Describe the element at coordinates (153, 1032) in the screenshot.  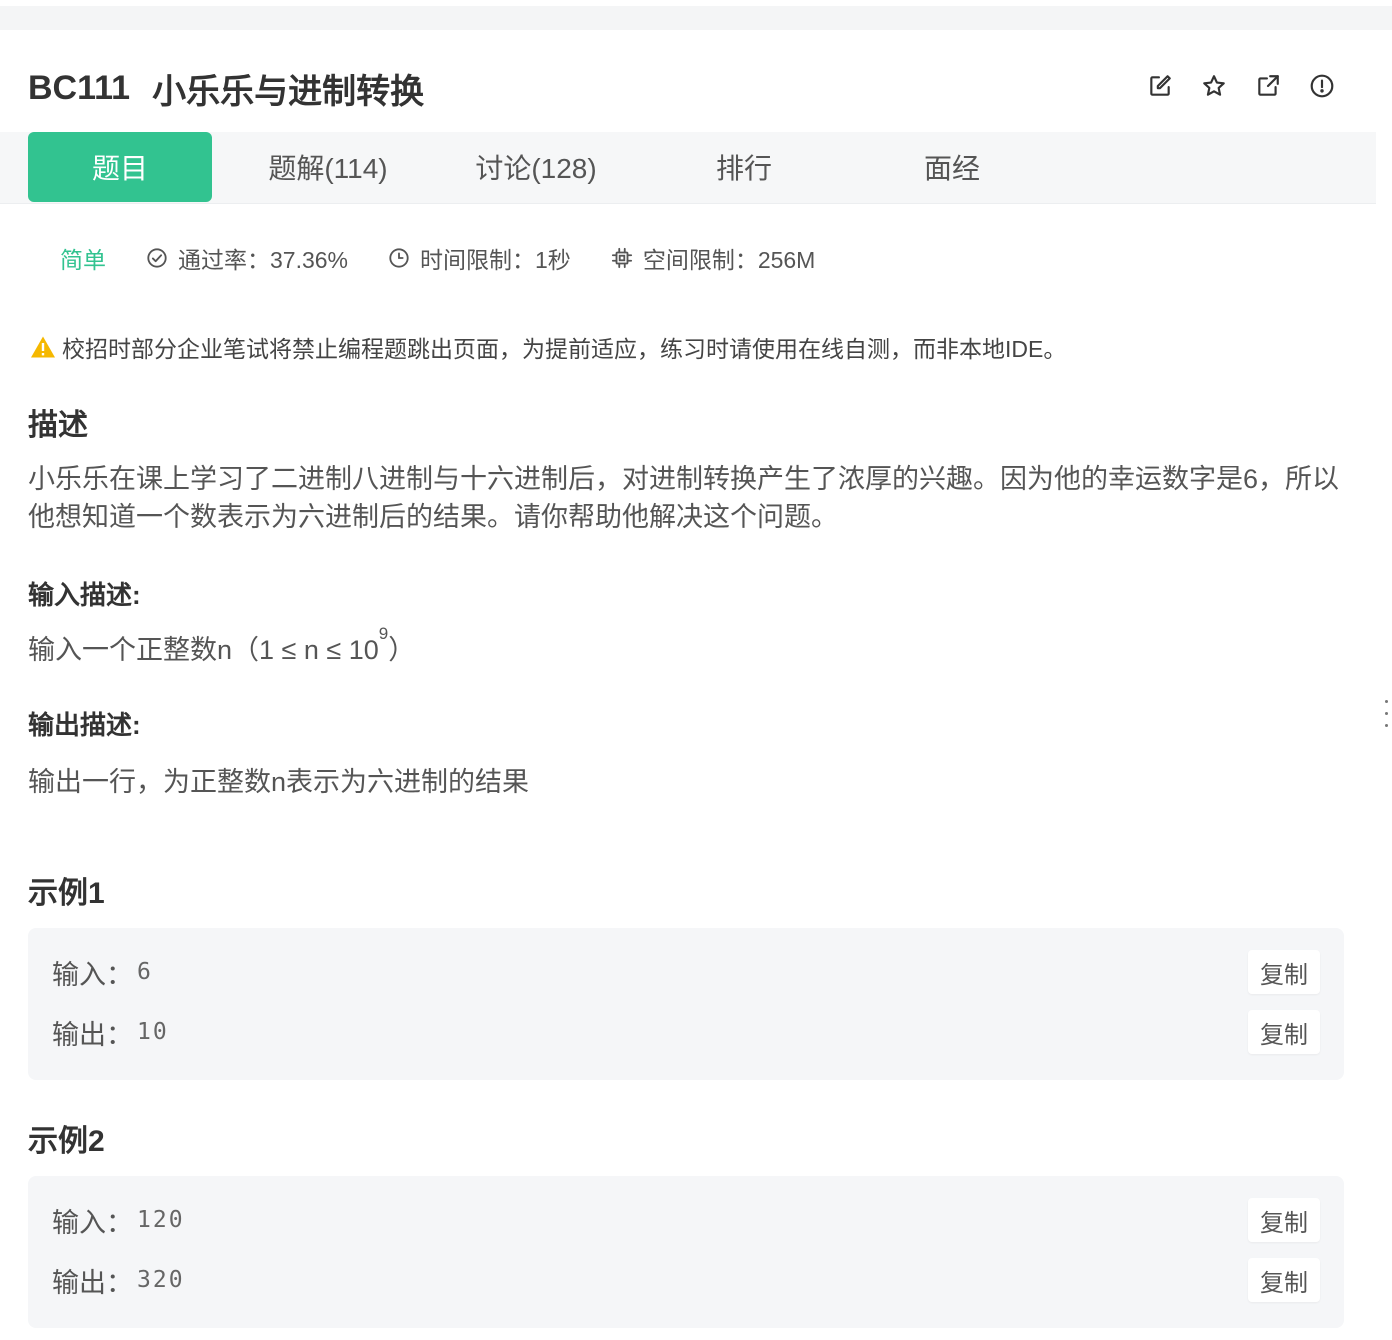
I see `output-value: 10` at that location.